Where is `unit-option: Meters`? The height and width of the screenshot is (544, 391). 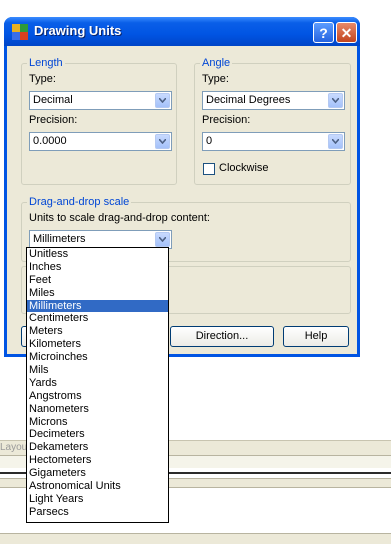 unit-option: Meters is located at coordinates (97, 331).